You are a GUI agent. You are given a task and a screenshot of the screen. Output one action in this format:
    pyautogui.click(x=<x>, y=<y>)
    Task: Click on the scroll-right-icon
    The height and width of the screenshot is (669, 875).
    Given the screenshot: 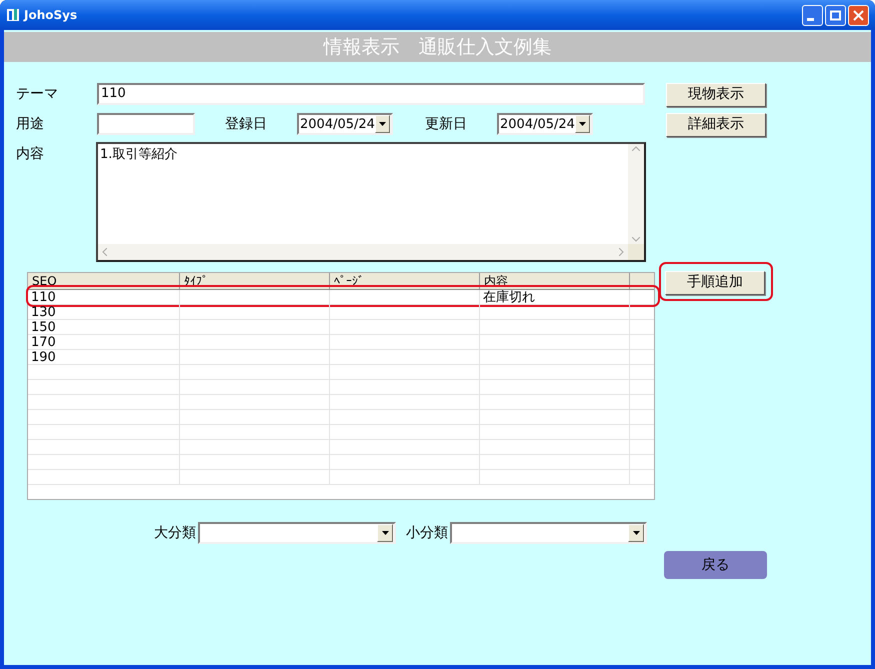 What is the action you would take?
    pyautogui.click(x=621, y=252)
    